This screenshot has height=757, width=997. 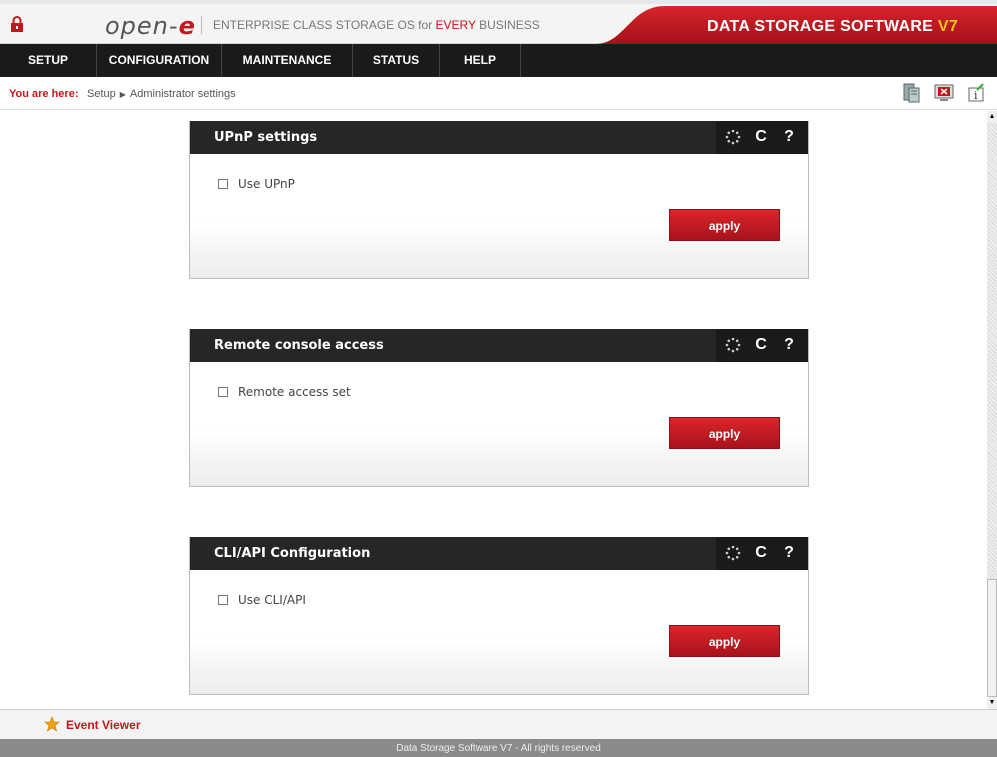 I want to click on breadcrumb-prefix: You are here:, so click(x=44, y=94).